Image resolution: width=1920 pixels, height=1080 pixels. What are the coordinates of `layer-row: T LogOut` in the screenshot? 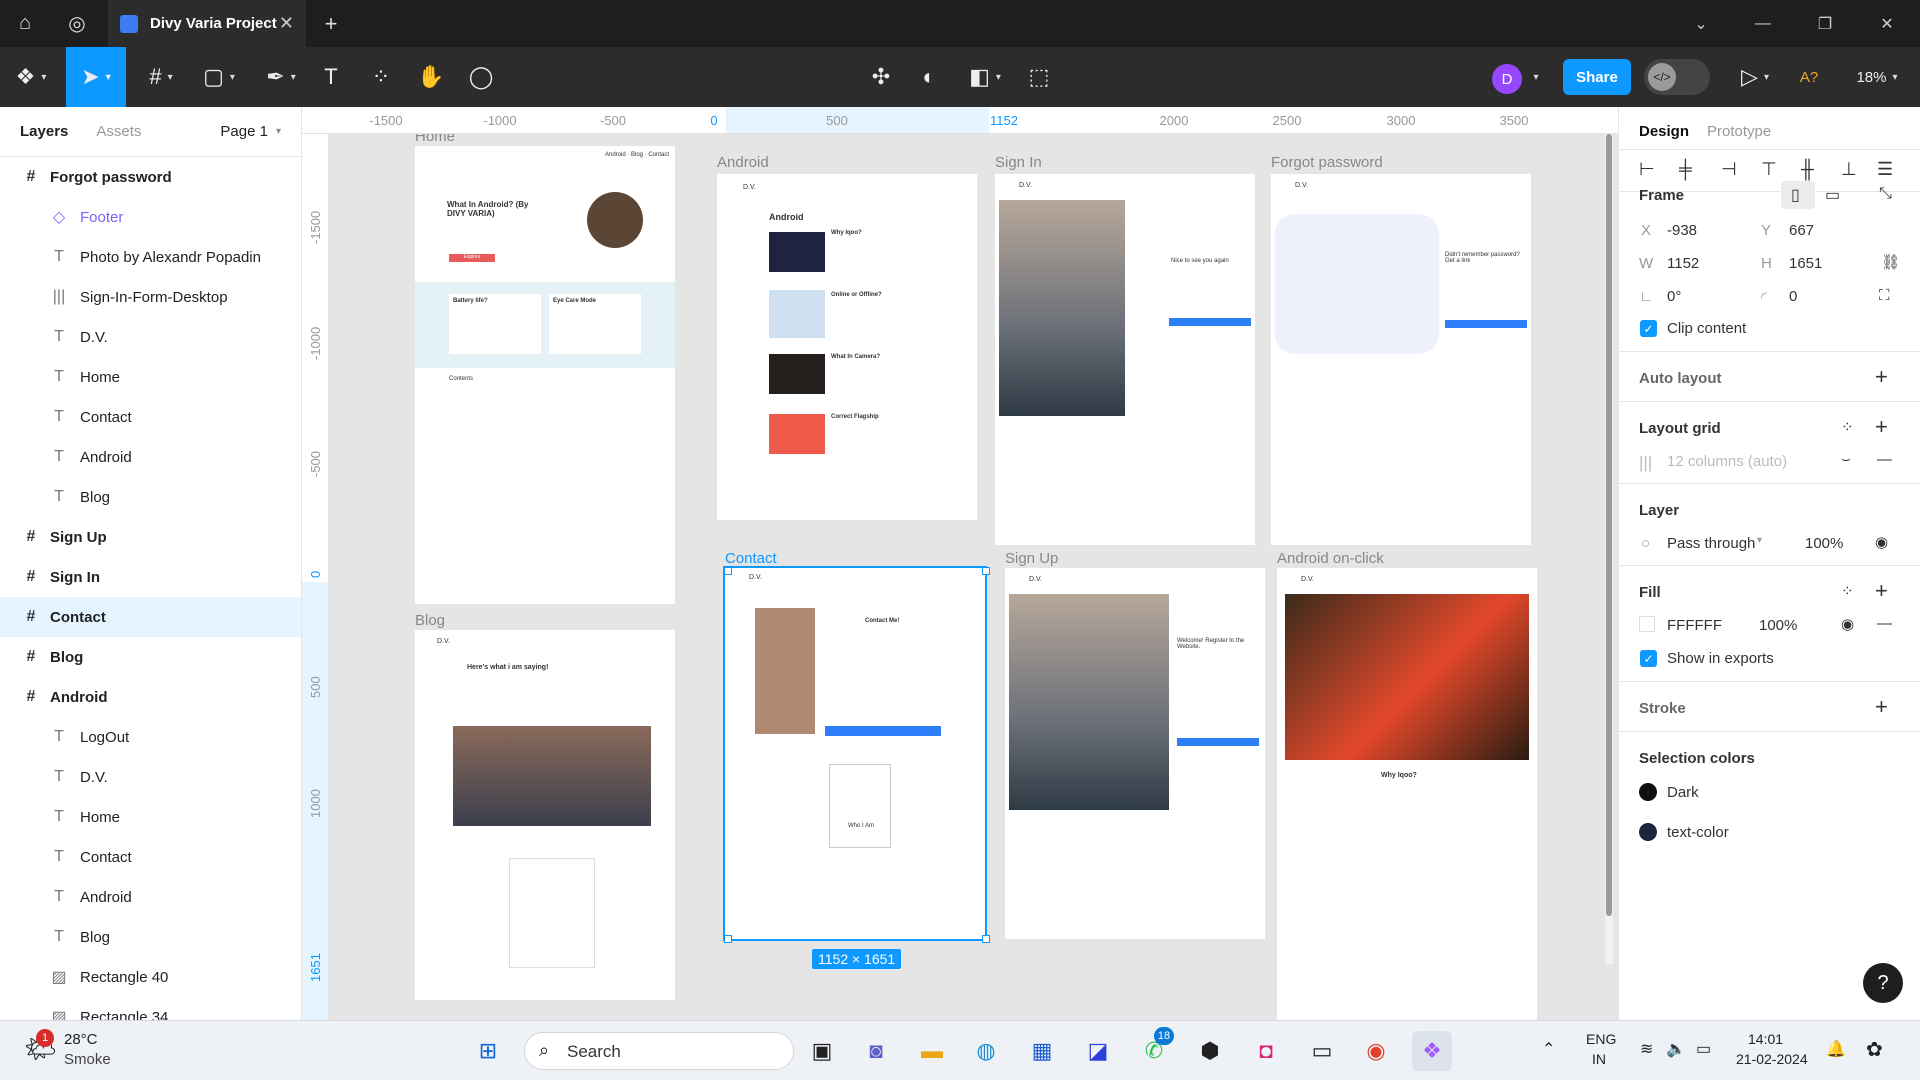 It's located at (150, 737).